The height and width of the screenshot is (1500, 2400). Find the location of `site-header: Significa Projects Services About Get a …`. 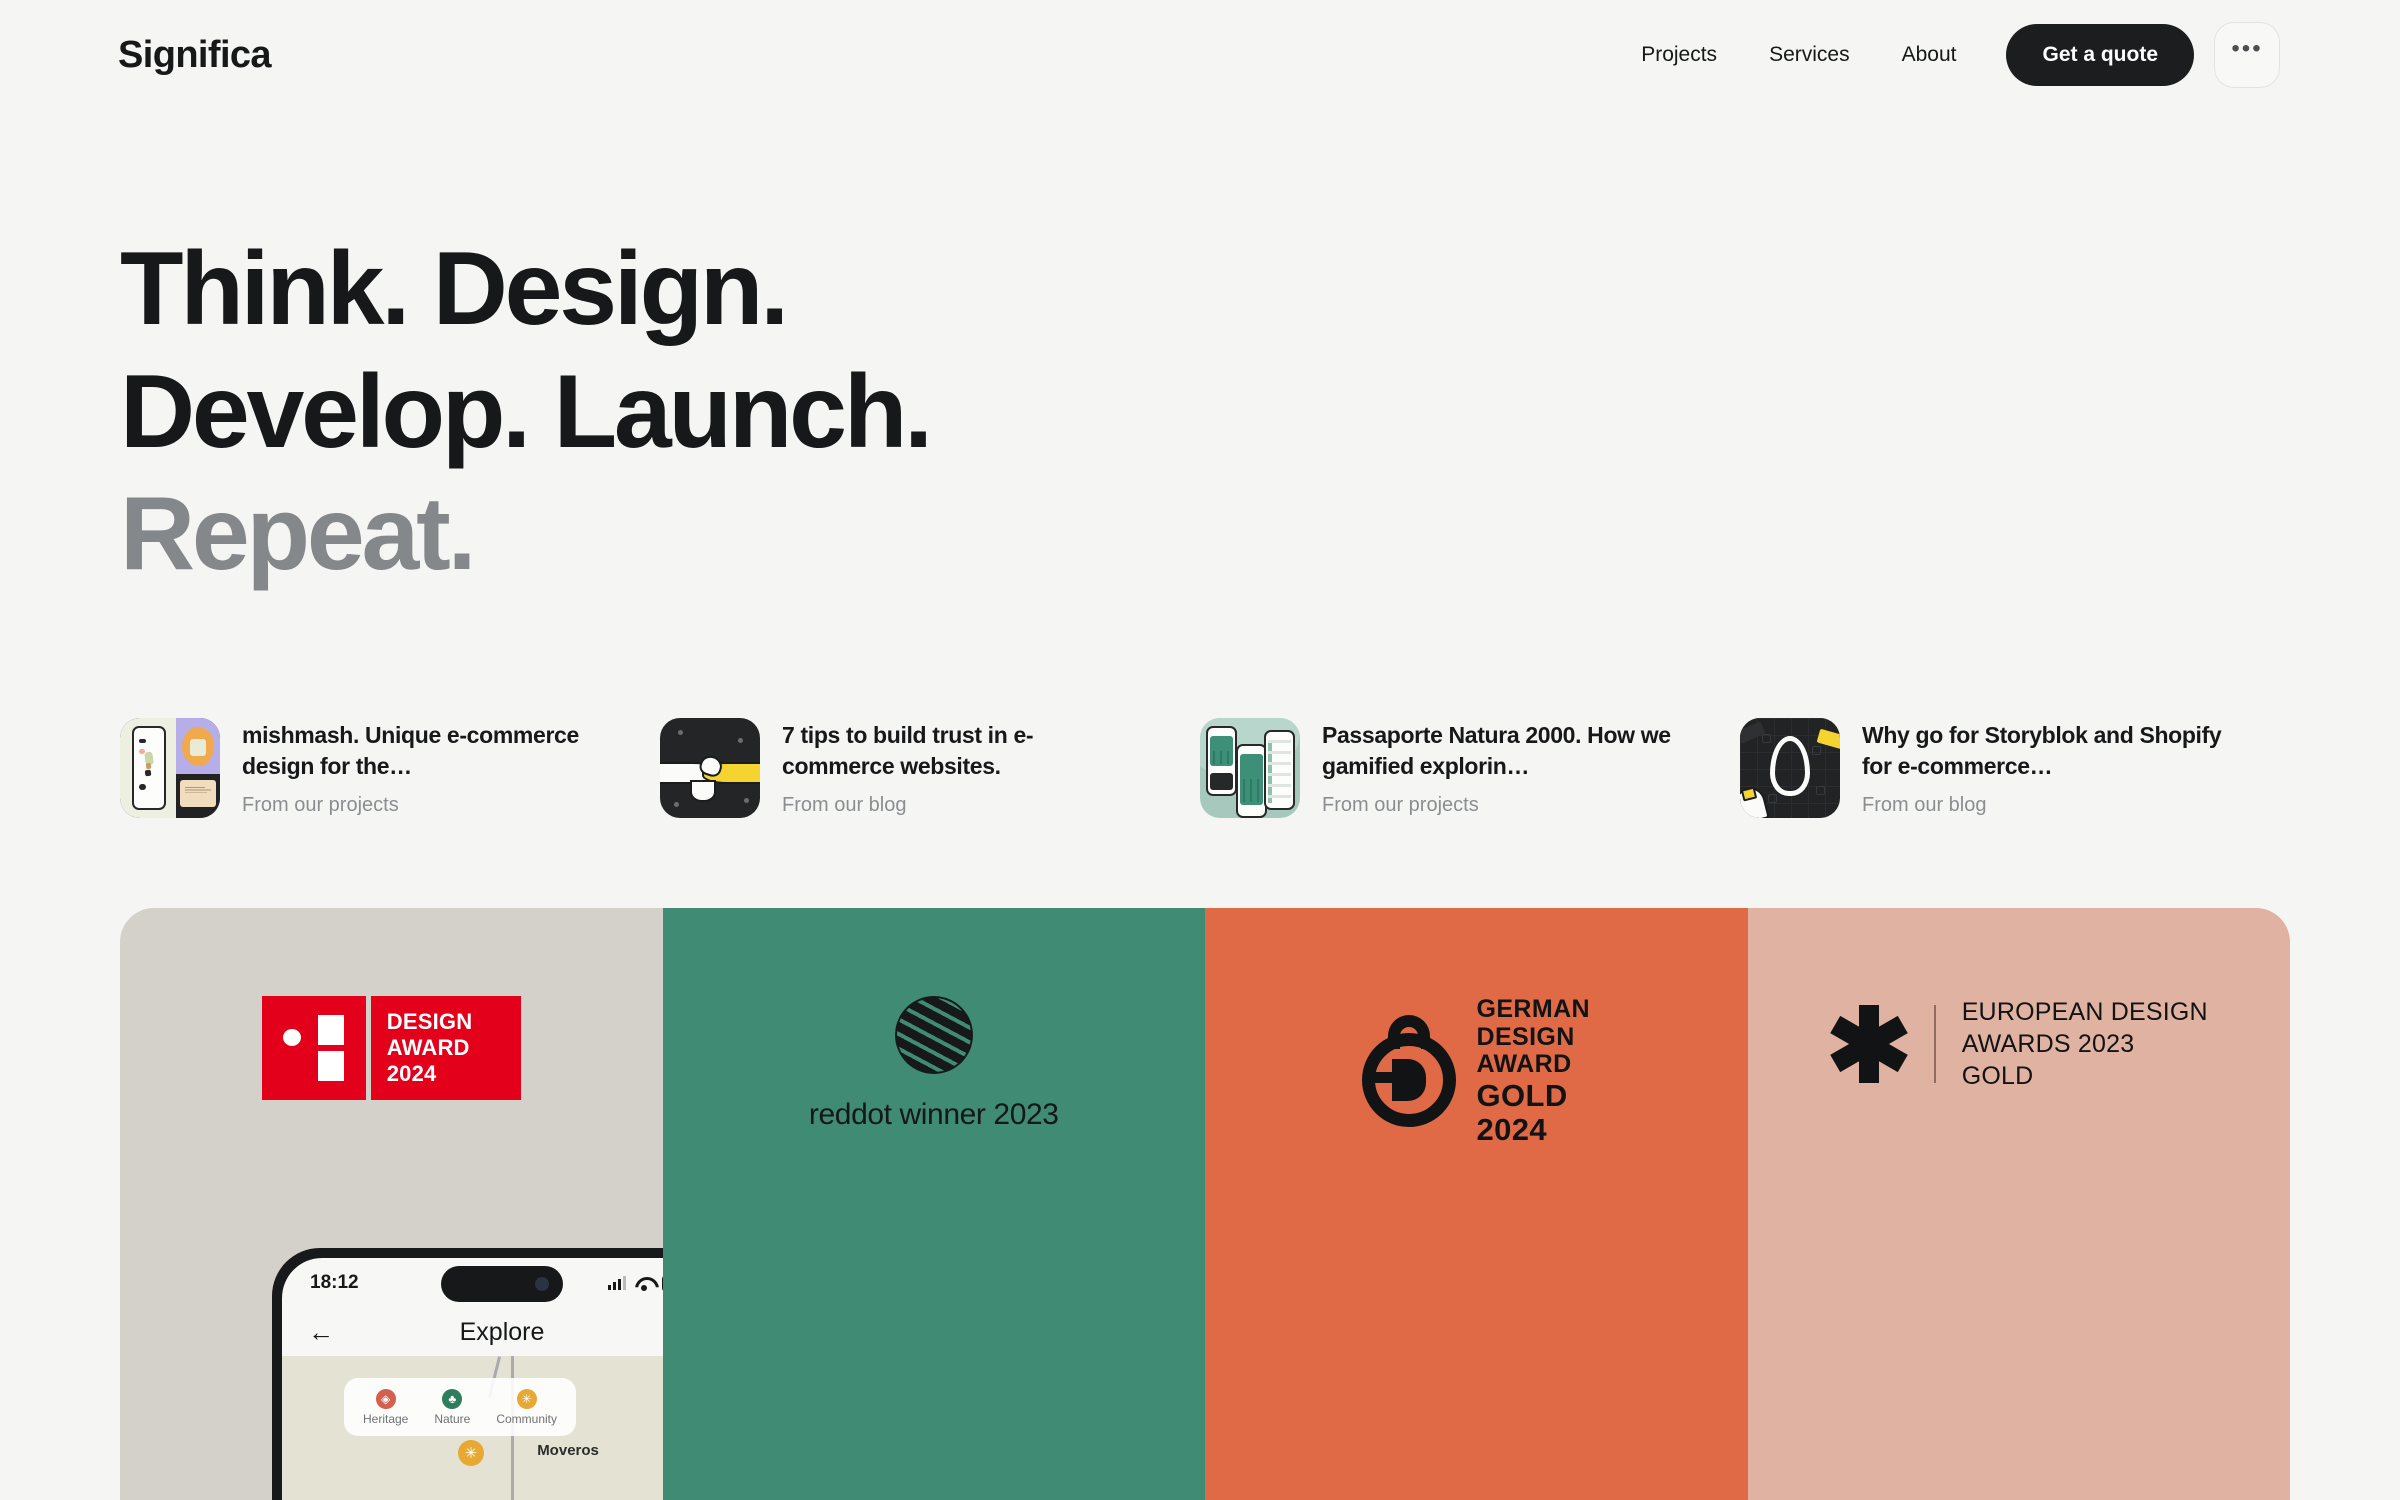

site-header: Significa Projects Services About Get a … is located at coordinates (1200, 55).